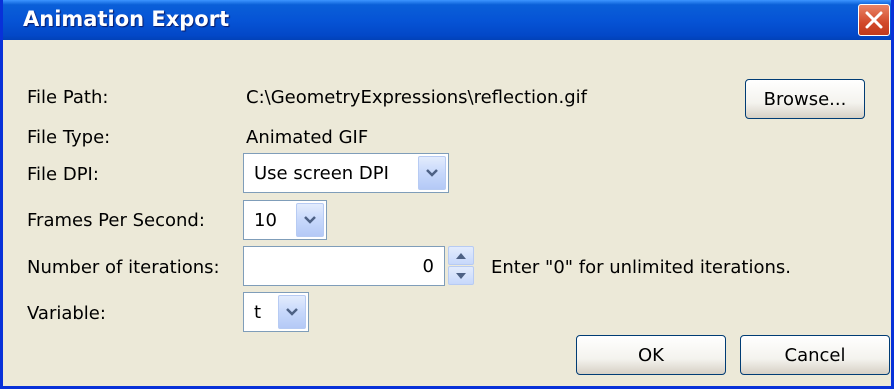 The image size is (894, 389). What do you see at coordinates (66, 313) in the screenshot?
I see `variable-label: Variable:` at bounding box center [66, 313].